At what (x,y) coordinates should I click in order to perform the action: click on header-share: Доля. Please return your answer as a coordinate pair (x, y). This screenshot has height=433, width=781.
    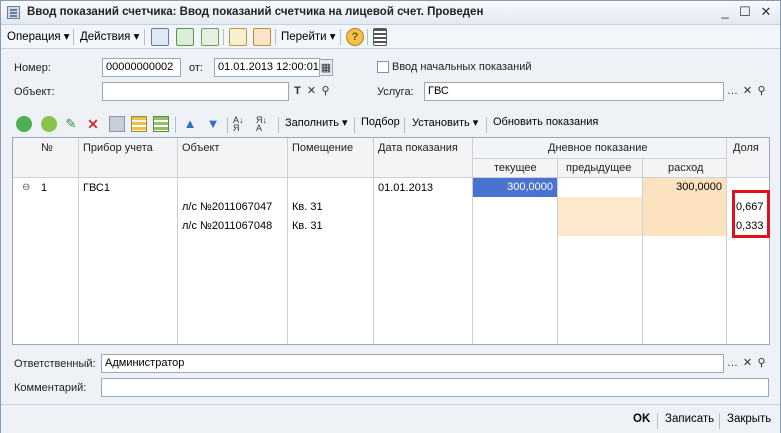
    Looking at the image, I should click on (746, 148).